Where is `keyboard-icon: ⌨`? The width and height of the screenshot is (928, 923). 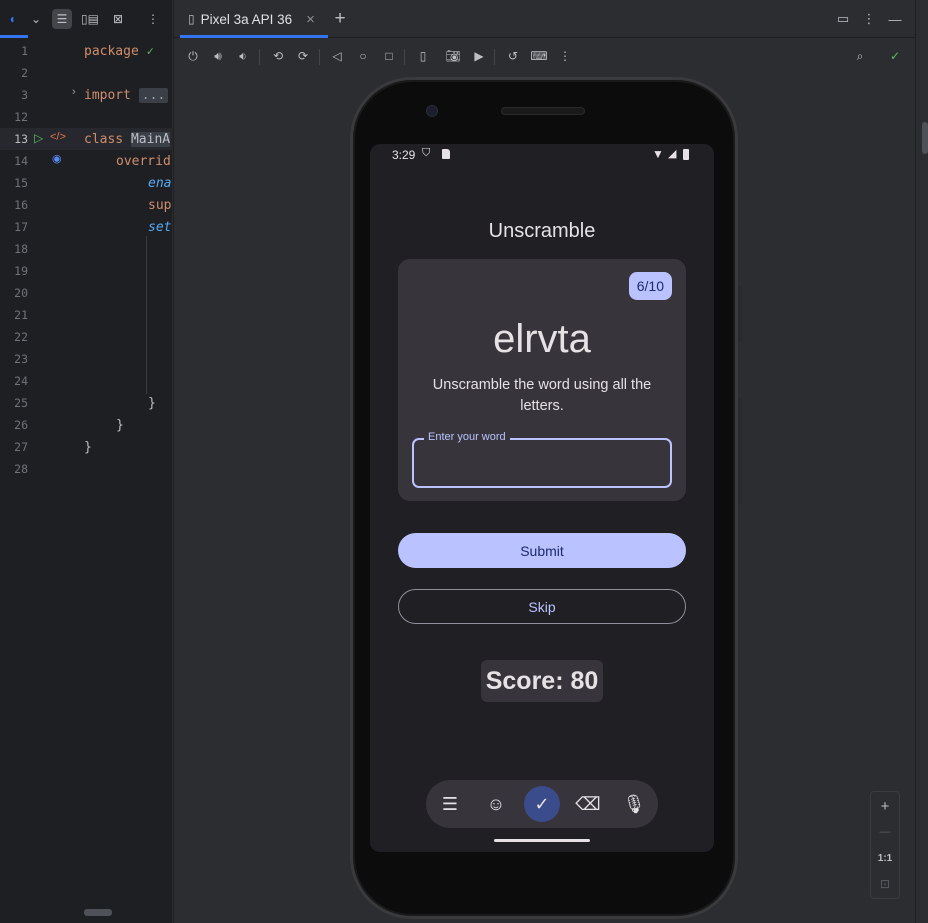 keyboard-icon: ⌨ is located at coordinates (539, 56).